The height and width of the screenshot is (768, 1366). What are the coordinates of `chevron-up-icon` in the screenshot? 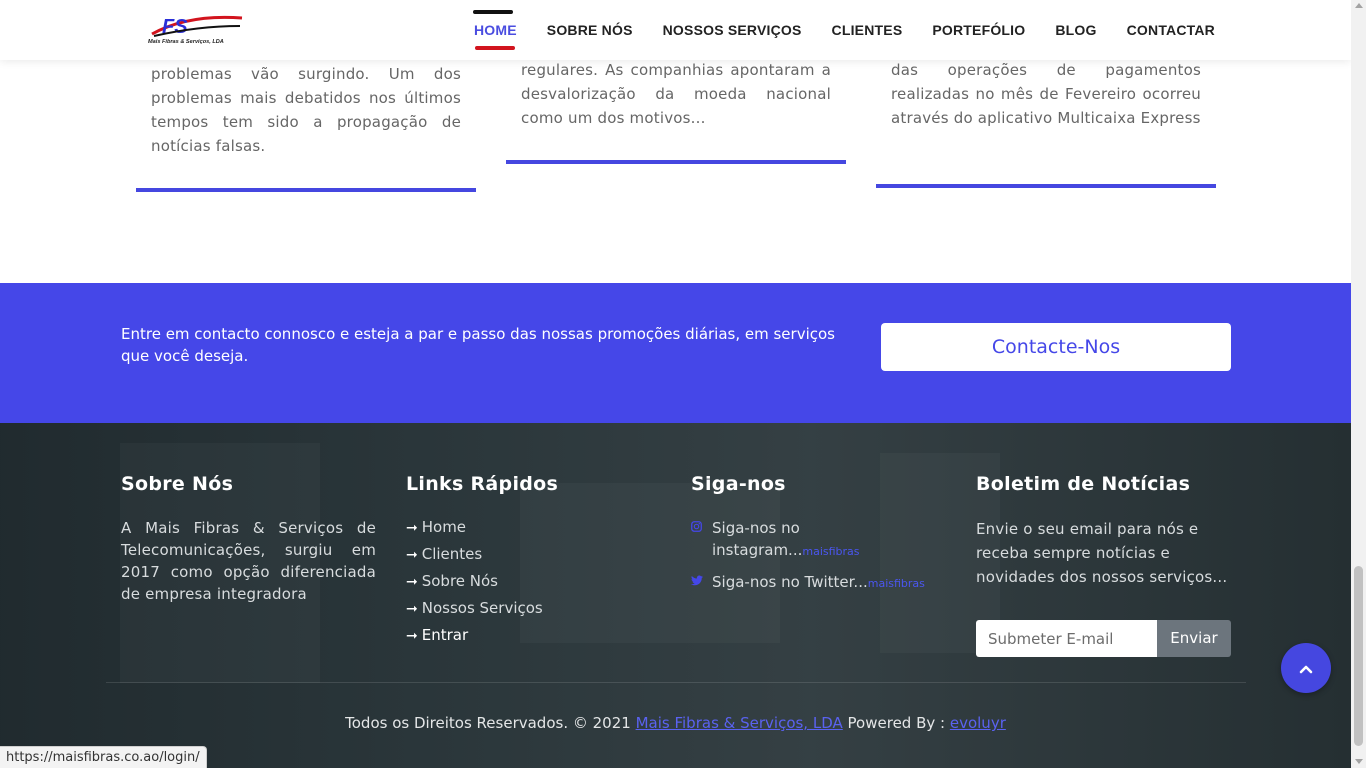 It's located at (1306, 667).